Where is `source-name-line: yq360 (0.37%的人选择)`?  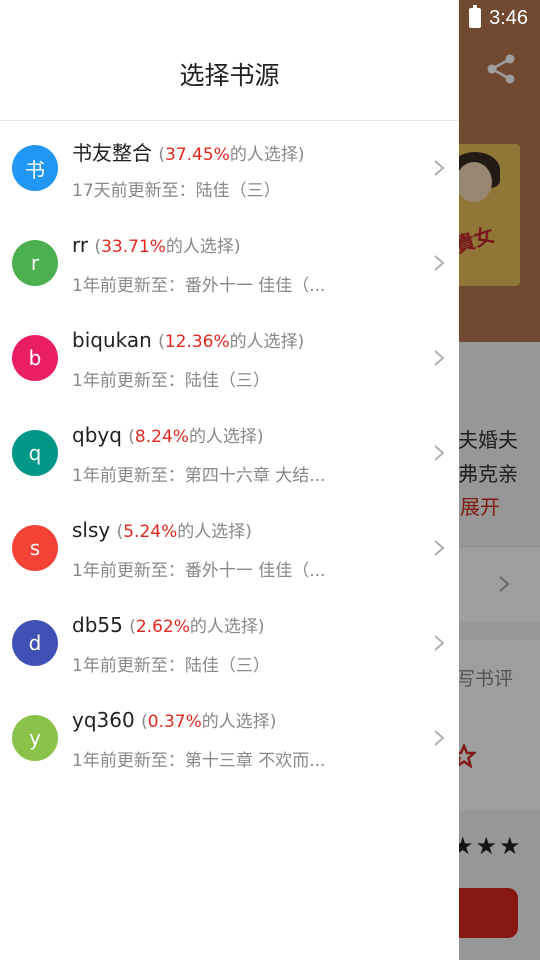 source-name-line: yq360 (0.37%的人选择) is located at coordinates (174, 719).